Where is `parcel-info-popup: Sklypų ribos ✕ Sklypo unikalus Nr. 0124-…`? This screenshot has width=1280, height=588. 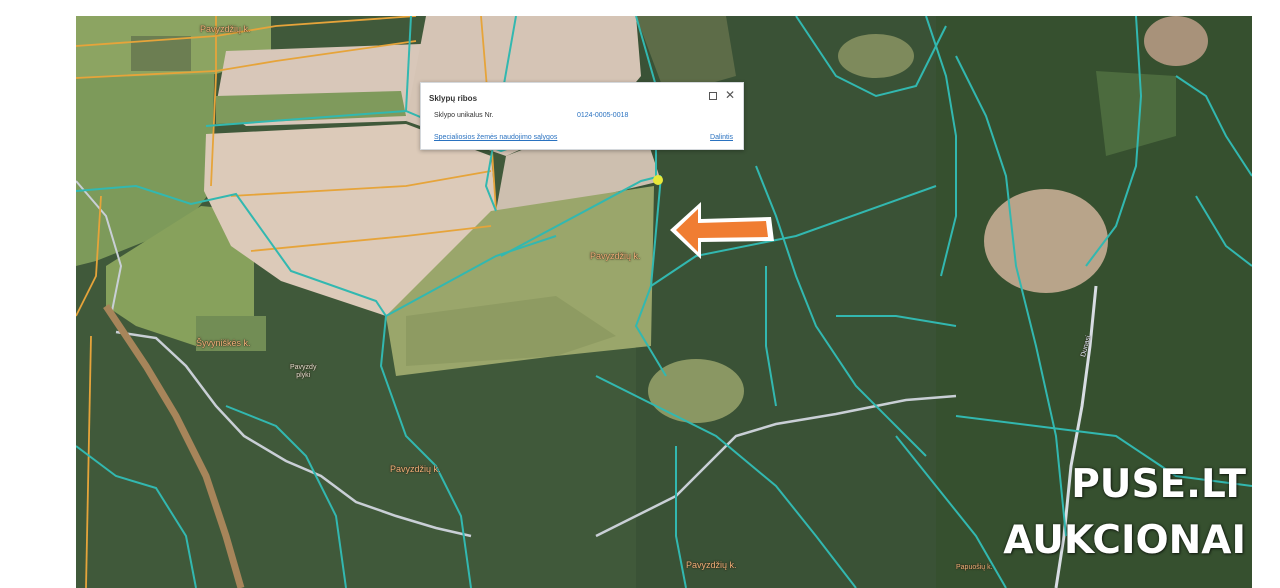 parcel-info-popup: Sklypų ribos ✕ Sklypo unikalus Nr. 0124-… is located at coordinates (582, 116).